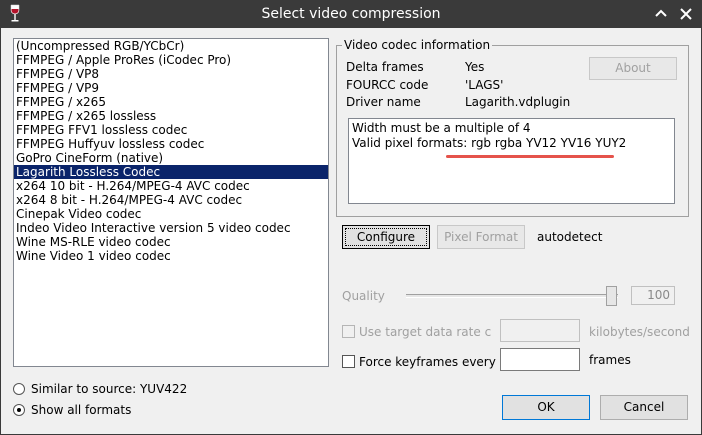  Describe the element at coordinates (385, 67) in the screenshot. I see `delta-frames-label: Delta frames` at that location.